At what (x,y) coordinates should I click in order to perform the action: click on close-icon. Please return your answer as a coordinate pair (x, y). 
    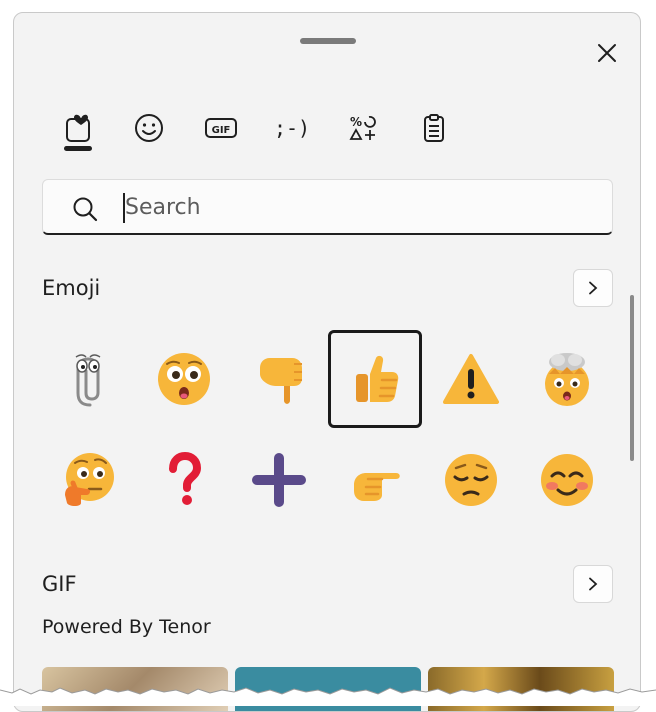
    Looking at the image, I should click on (607, 53).